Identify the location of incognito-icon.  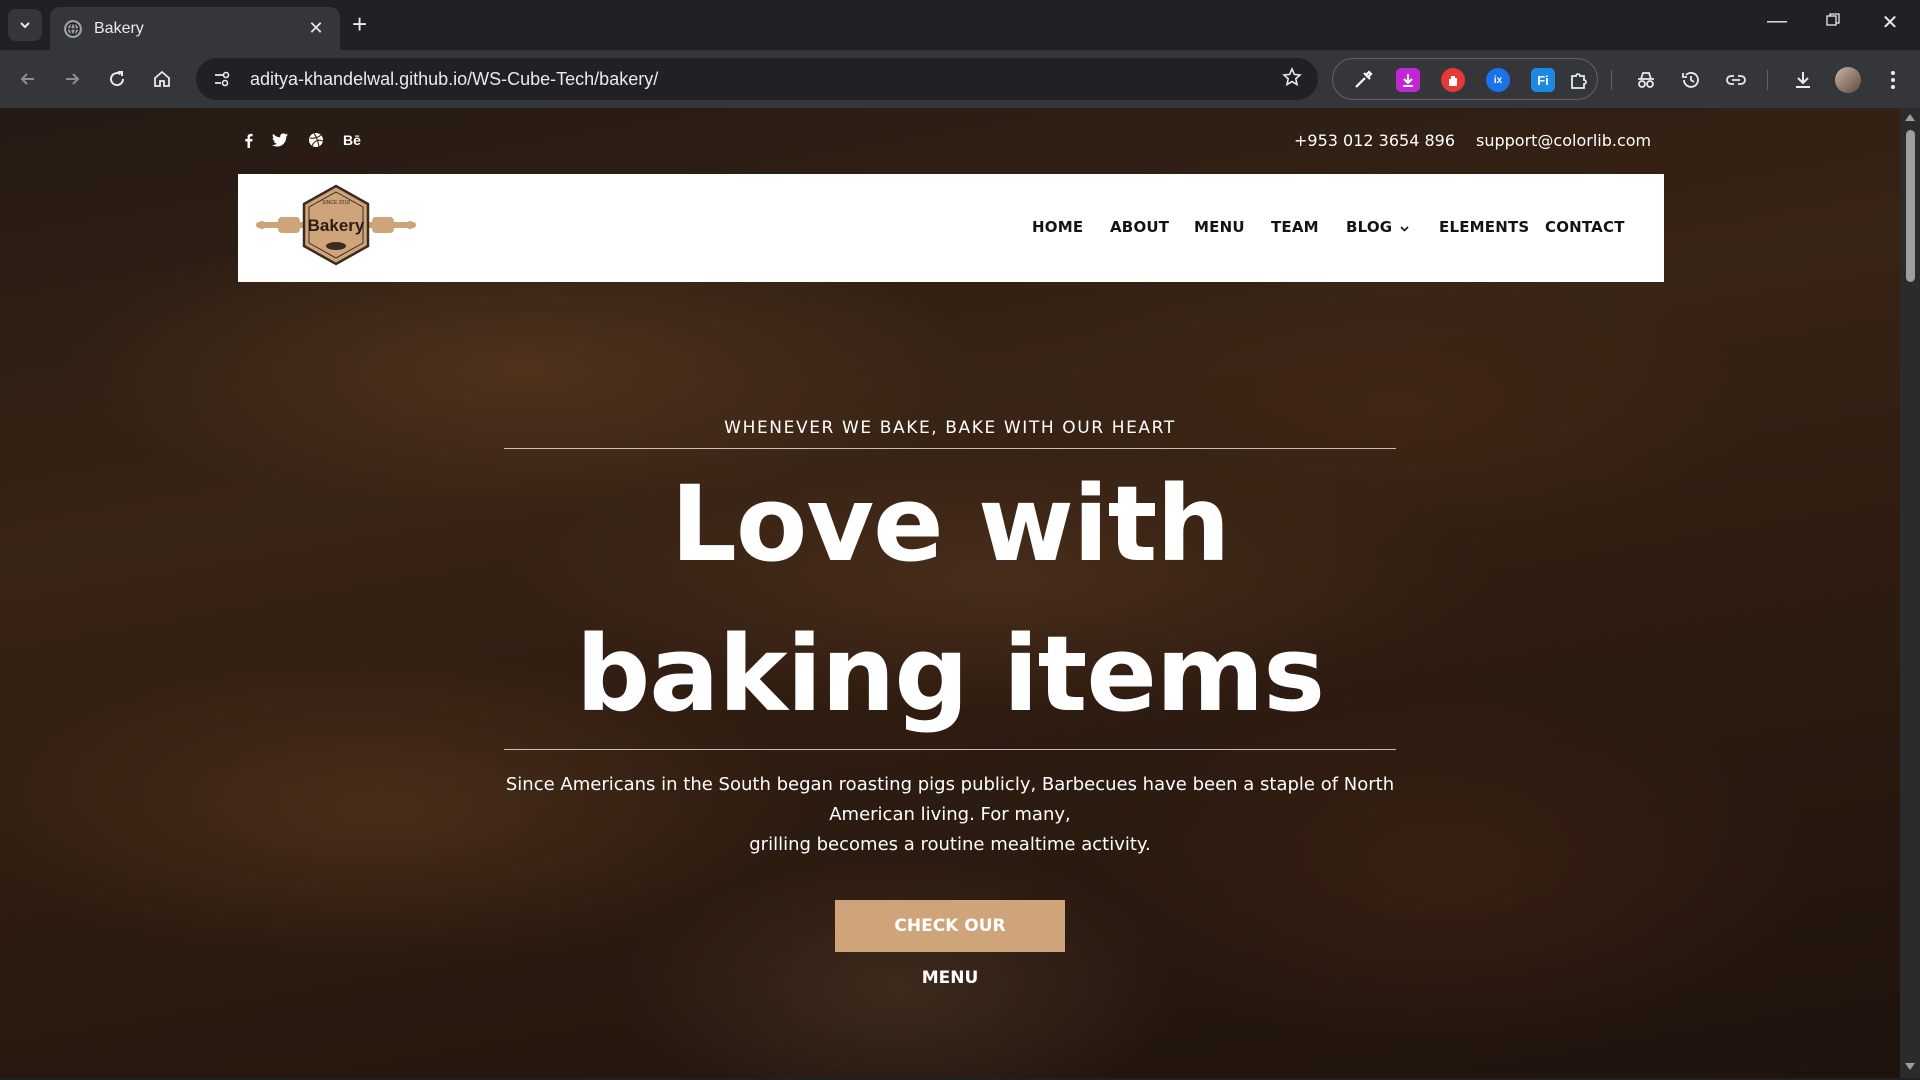
(1646, 80).